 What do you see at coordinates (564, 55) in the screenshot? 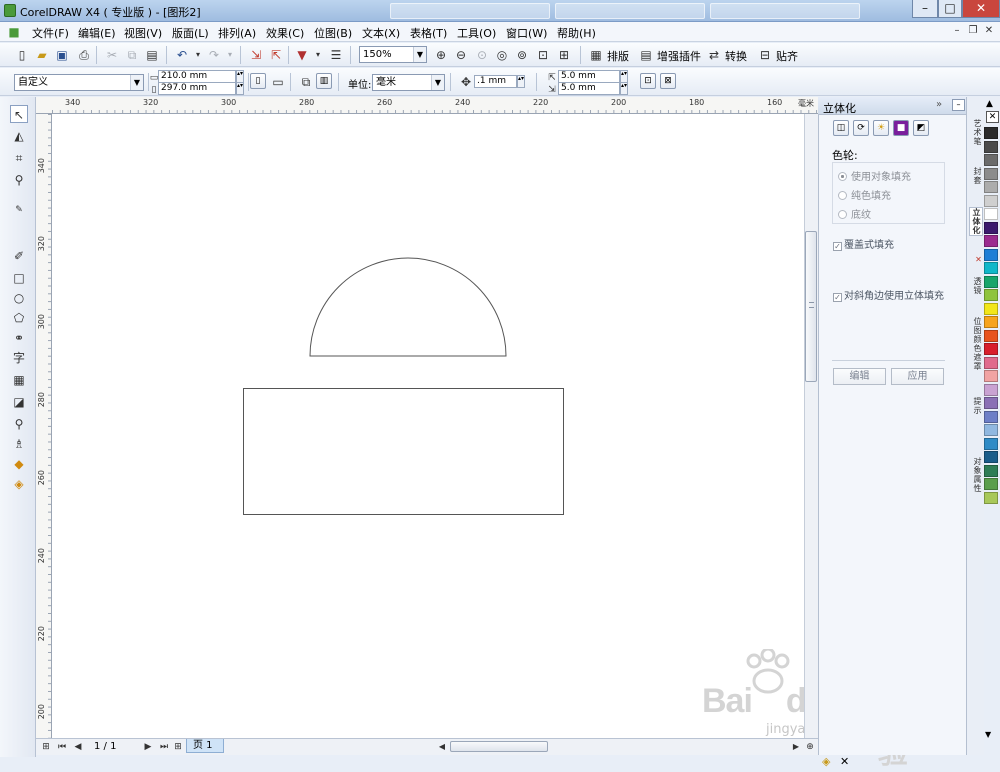
I see `zoom-height-icon: ⊞` at bounding box center [564, 55].